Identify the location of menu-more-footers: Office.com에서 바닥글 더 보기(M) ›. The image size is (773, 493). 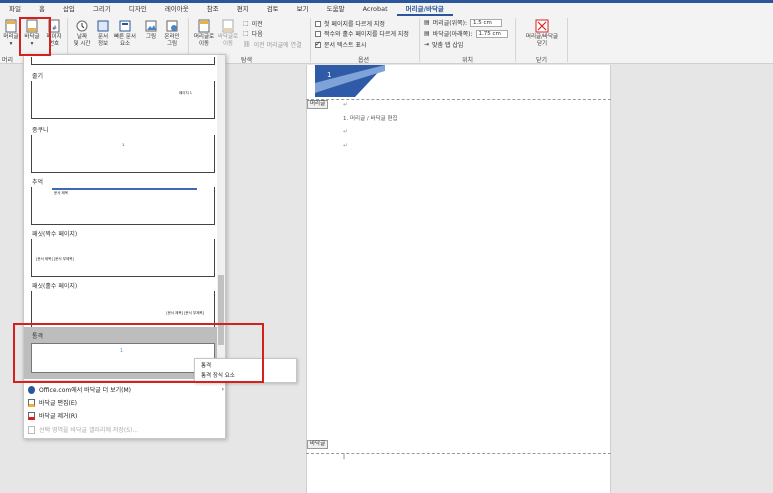
(126, 389).